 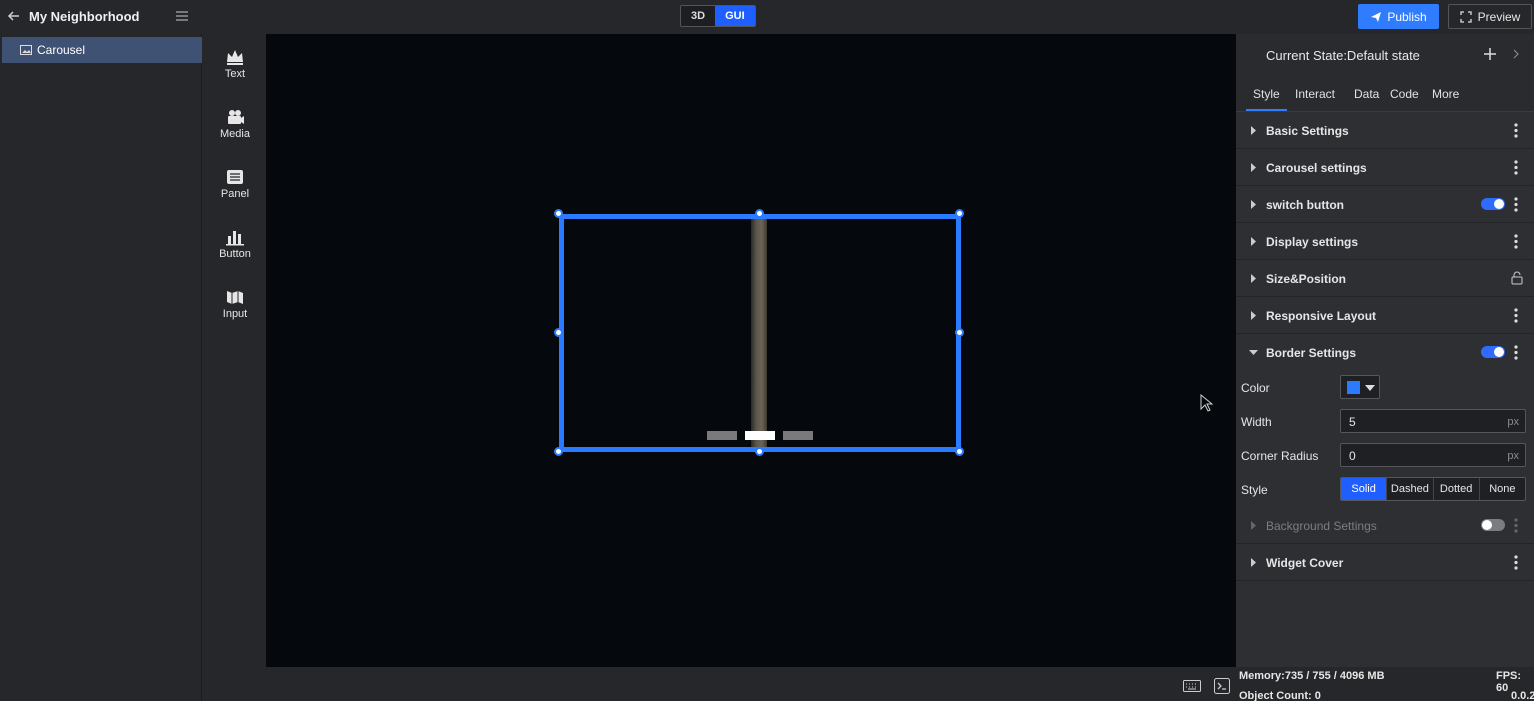 What do you see at coordinates (1493, 204) in the screenshot?
I see `switch-button-toggle` at bounding box center [1493, 204].